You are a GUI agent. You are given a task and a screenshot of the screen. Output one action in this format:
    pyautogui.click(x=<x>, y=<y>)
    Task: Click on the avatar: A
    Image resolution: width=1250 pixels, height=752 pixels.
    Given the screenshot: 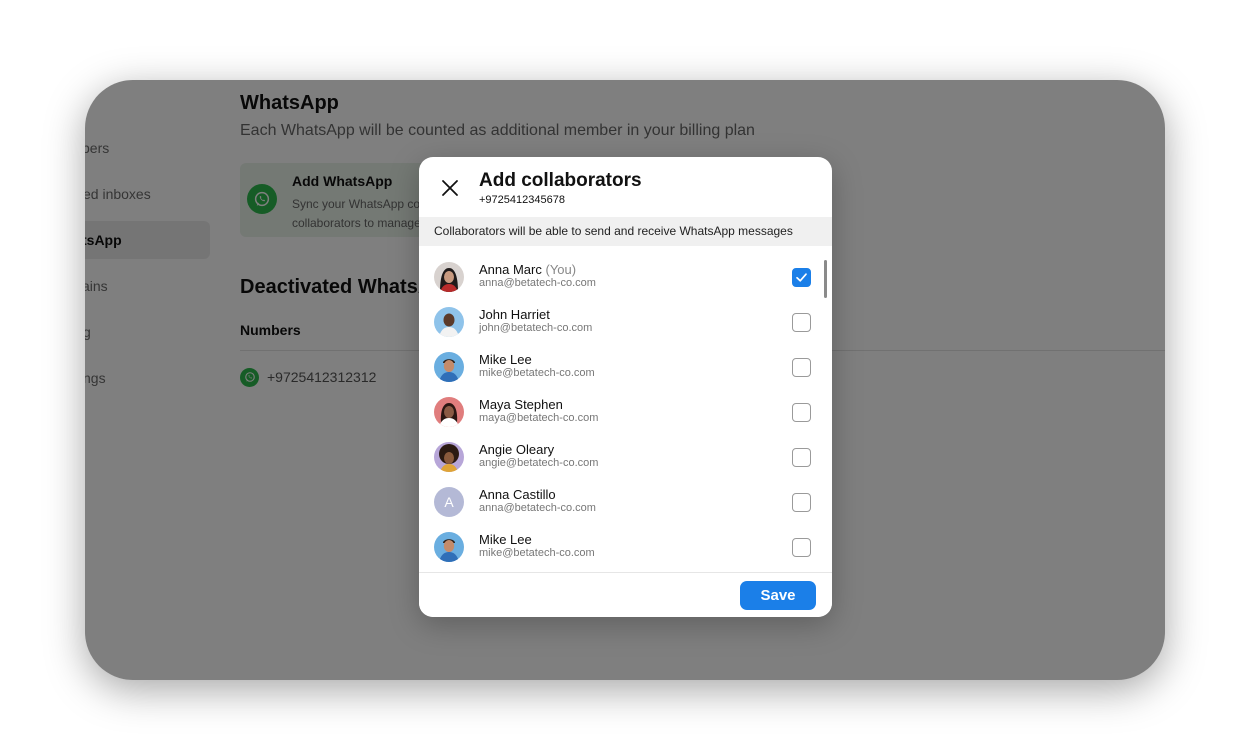 What is the action you would take?
    pyautogui.click(x=449, y=502)
    